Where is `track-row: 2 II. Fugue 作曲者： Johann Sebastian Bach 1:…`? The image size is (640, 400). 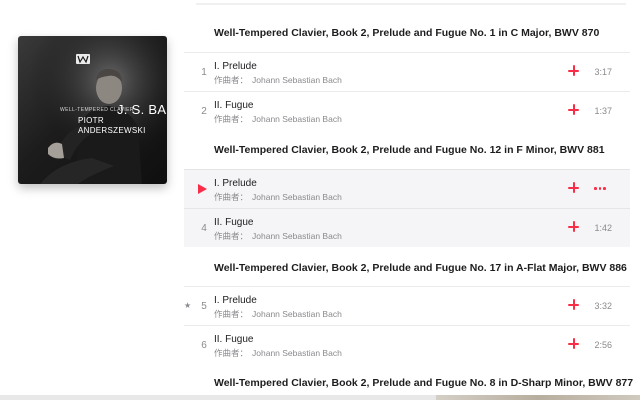
track-row: 2 II. Fugue 作曲者： Johann Sebastian Bach 1:… is located at coordinates (407, 110).